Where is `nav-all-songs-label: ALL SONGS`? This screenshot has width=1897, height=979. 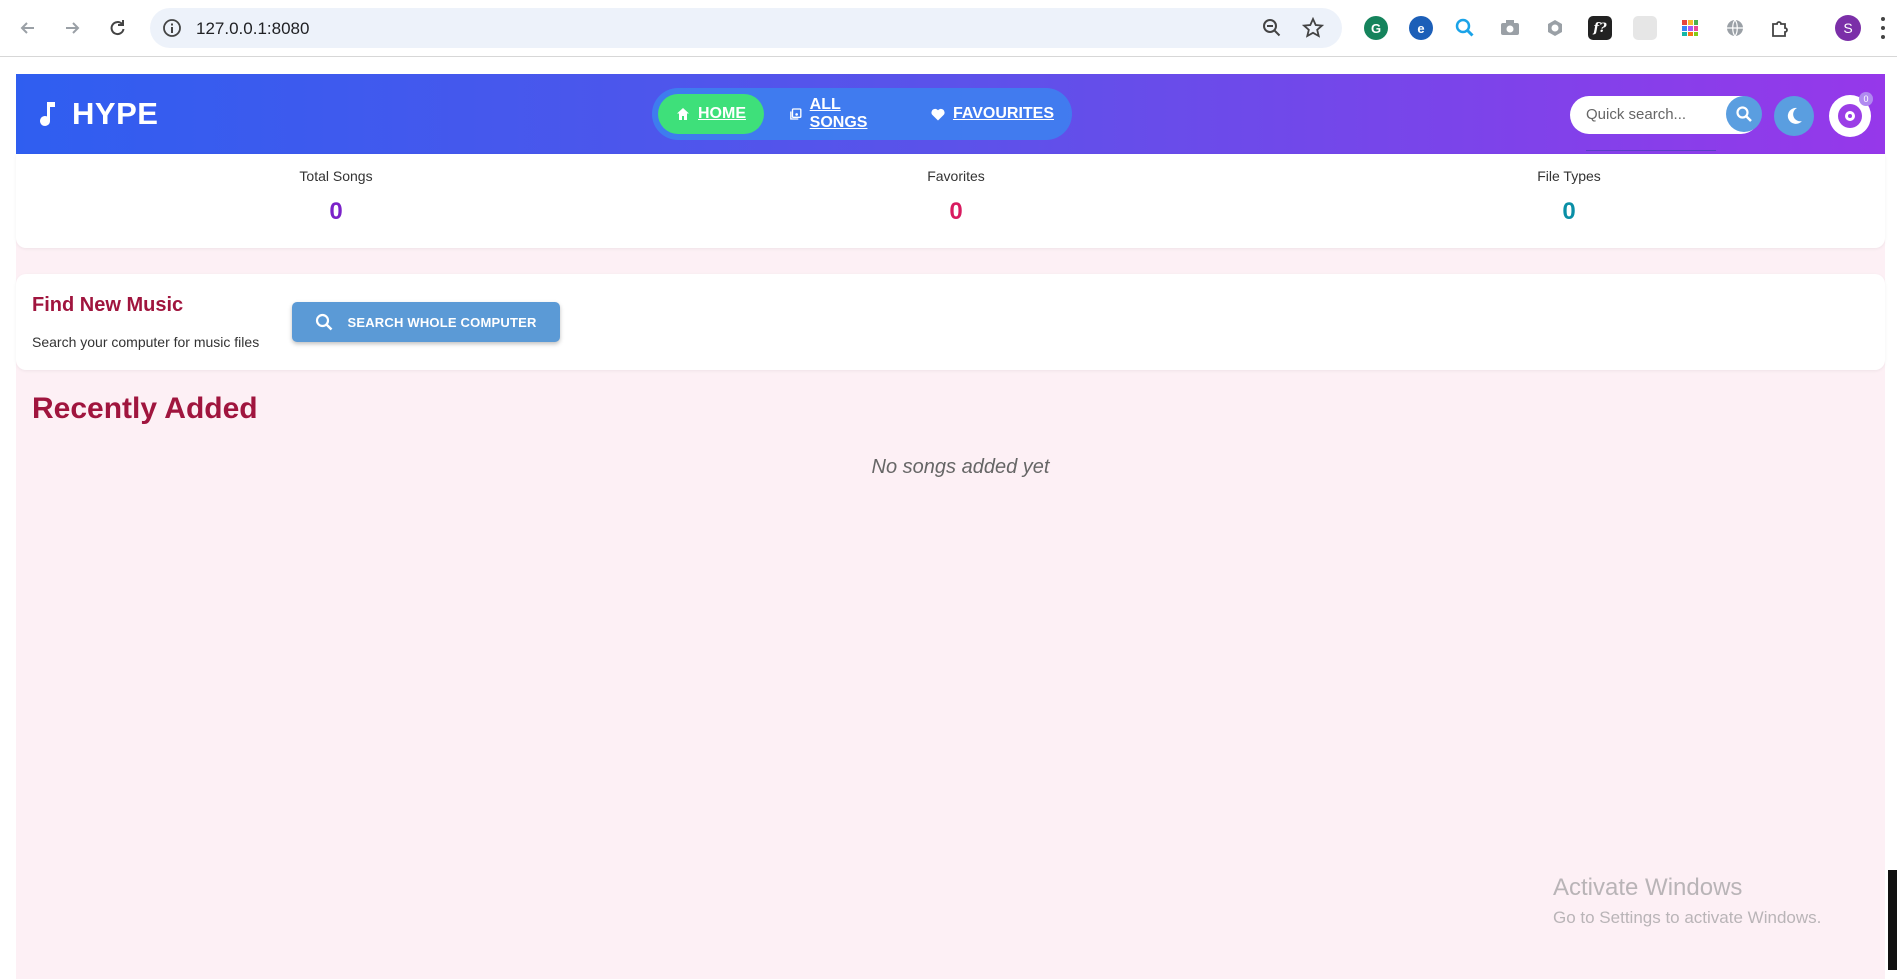 nav-all-songs-label: ALL SONGS is located at coordinates (838, 113).